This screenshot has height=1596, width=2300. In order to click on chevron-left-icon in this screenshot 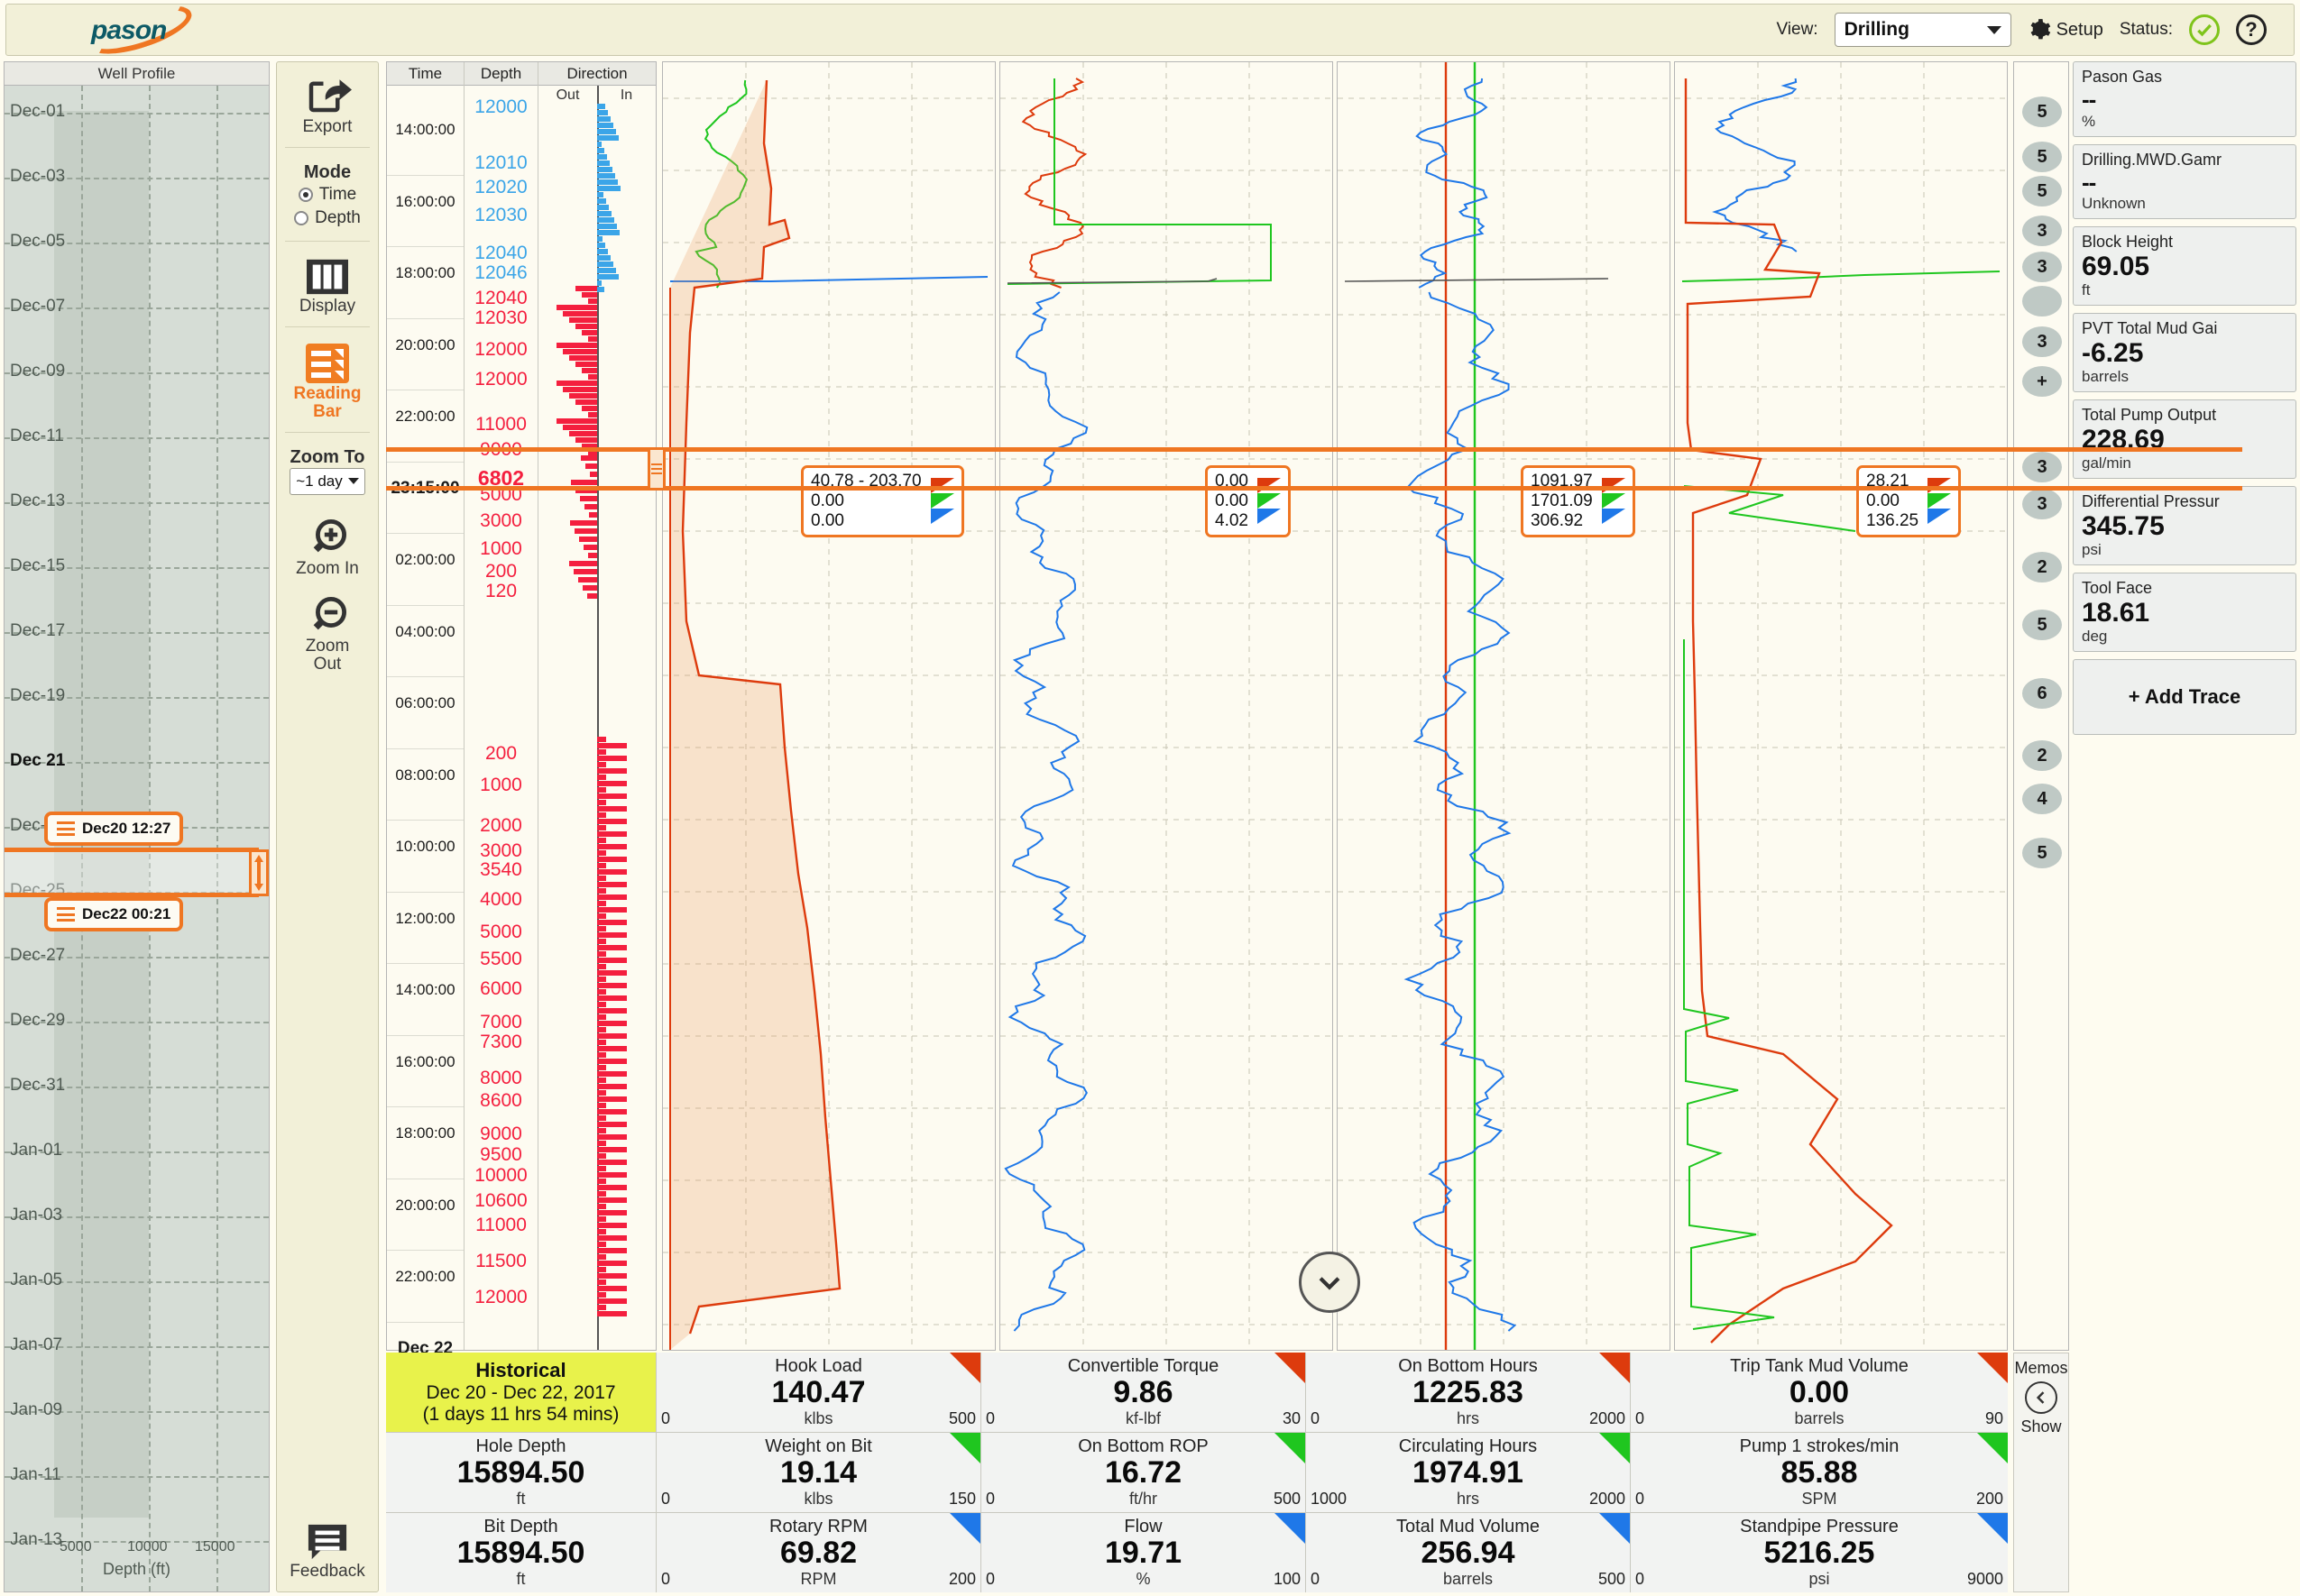, I will do `click(2040, 1397)`.